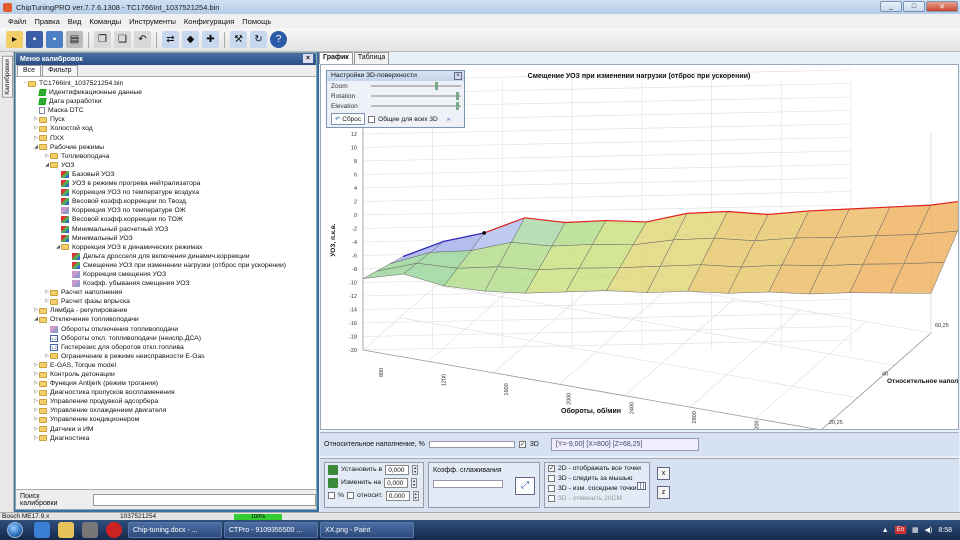  What do you see at coordinates (17, 21) in the screenshot?
I see `menu-file: Файл` at bounding box center [17, 21].